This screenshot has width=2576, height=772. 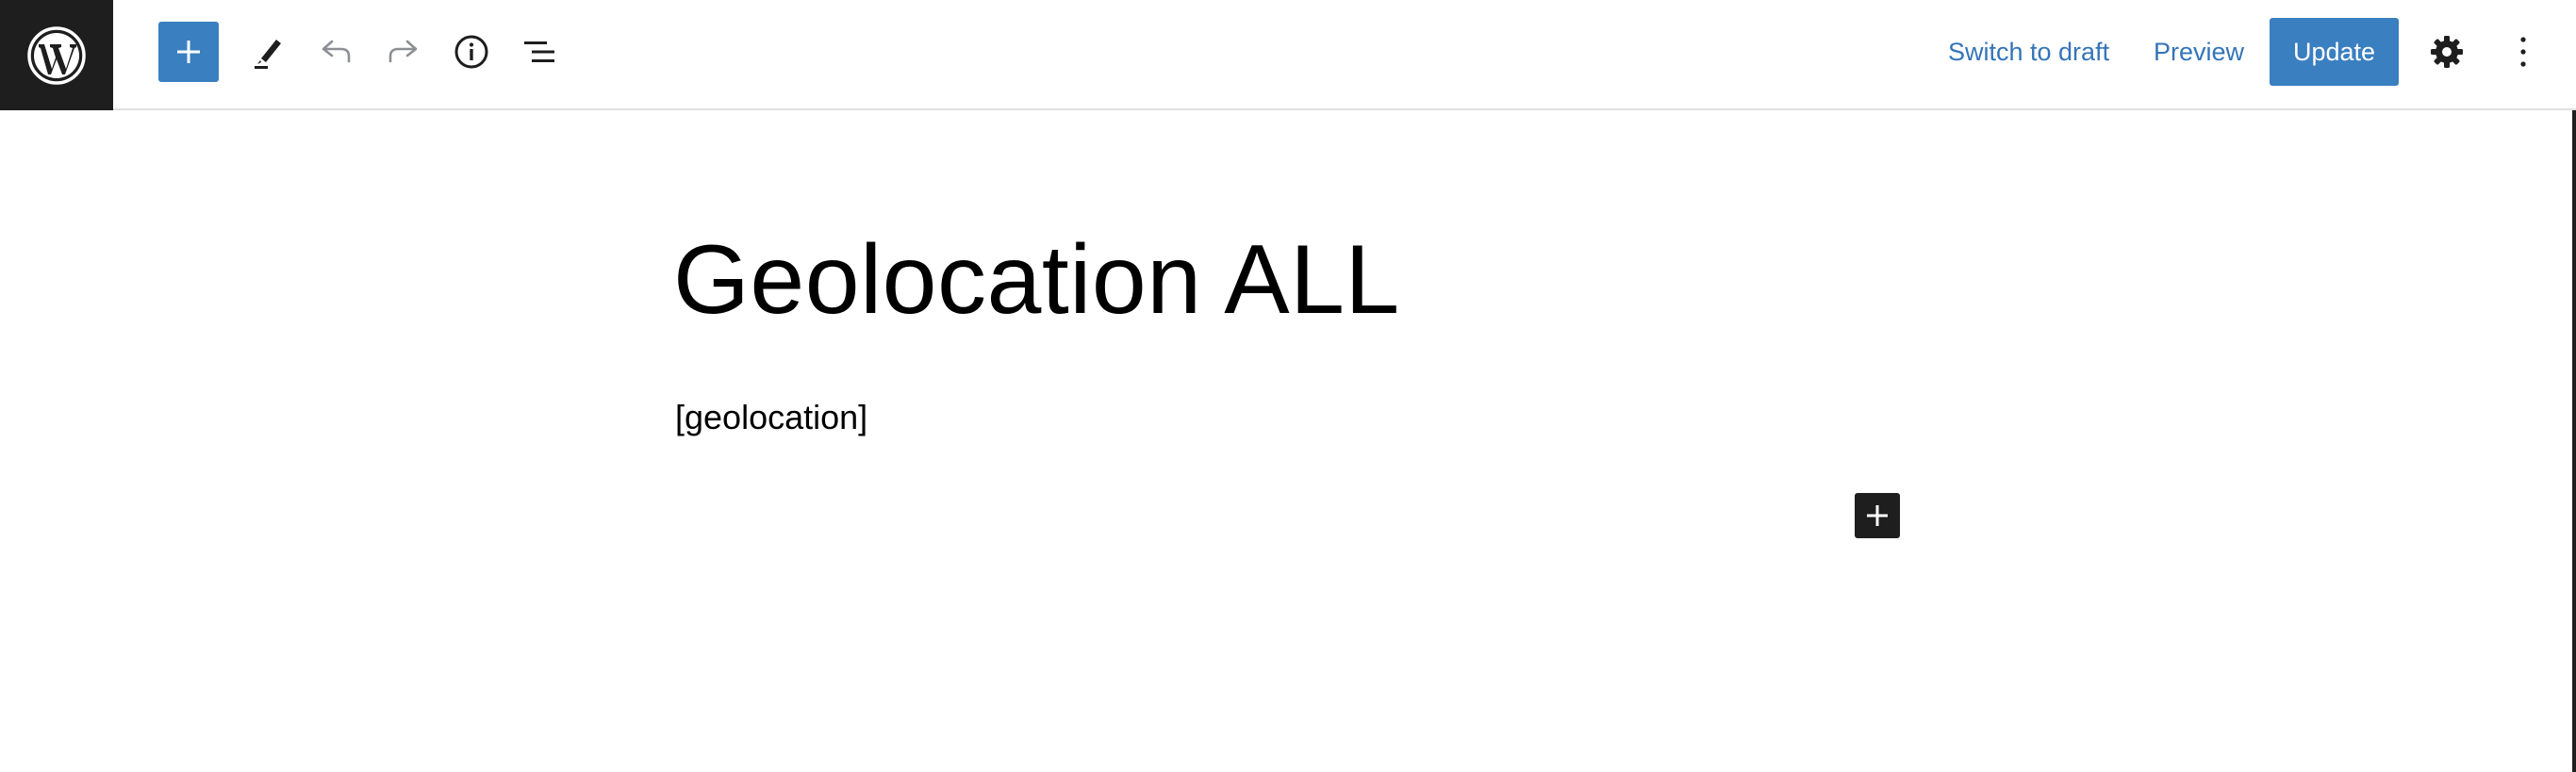 I want to click on undo-icon, so click(x=336, y=51).